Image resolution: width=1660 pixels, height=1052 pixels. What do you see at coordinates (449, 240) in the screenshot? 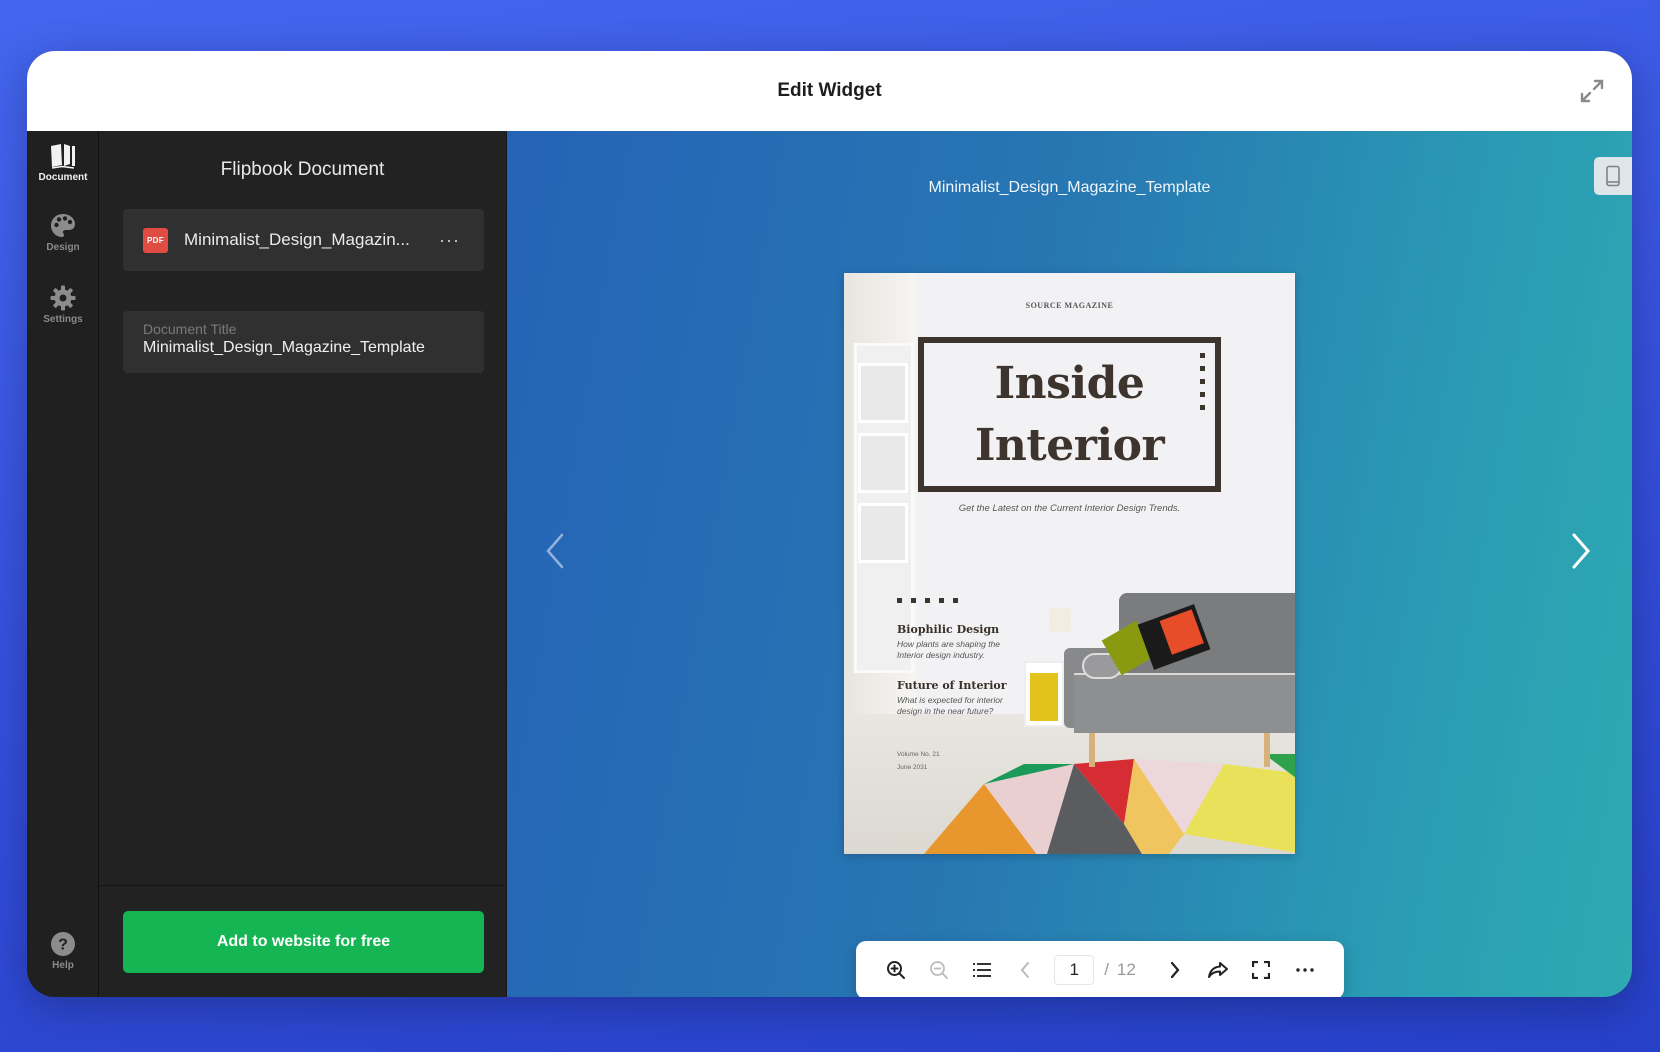
I see `file-more-button: ···` at bounding box center [449, 240].